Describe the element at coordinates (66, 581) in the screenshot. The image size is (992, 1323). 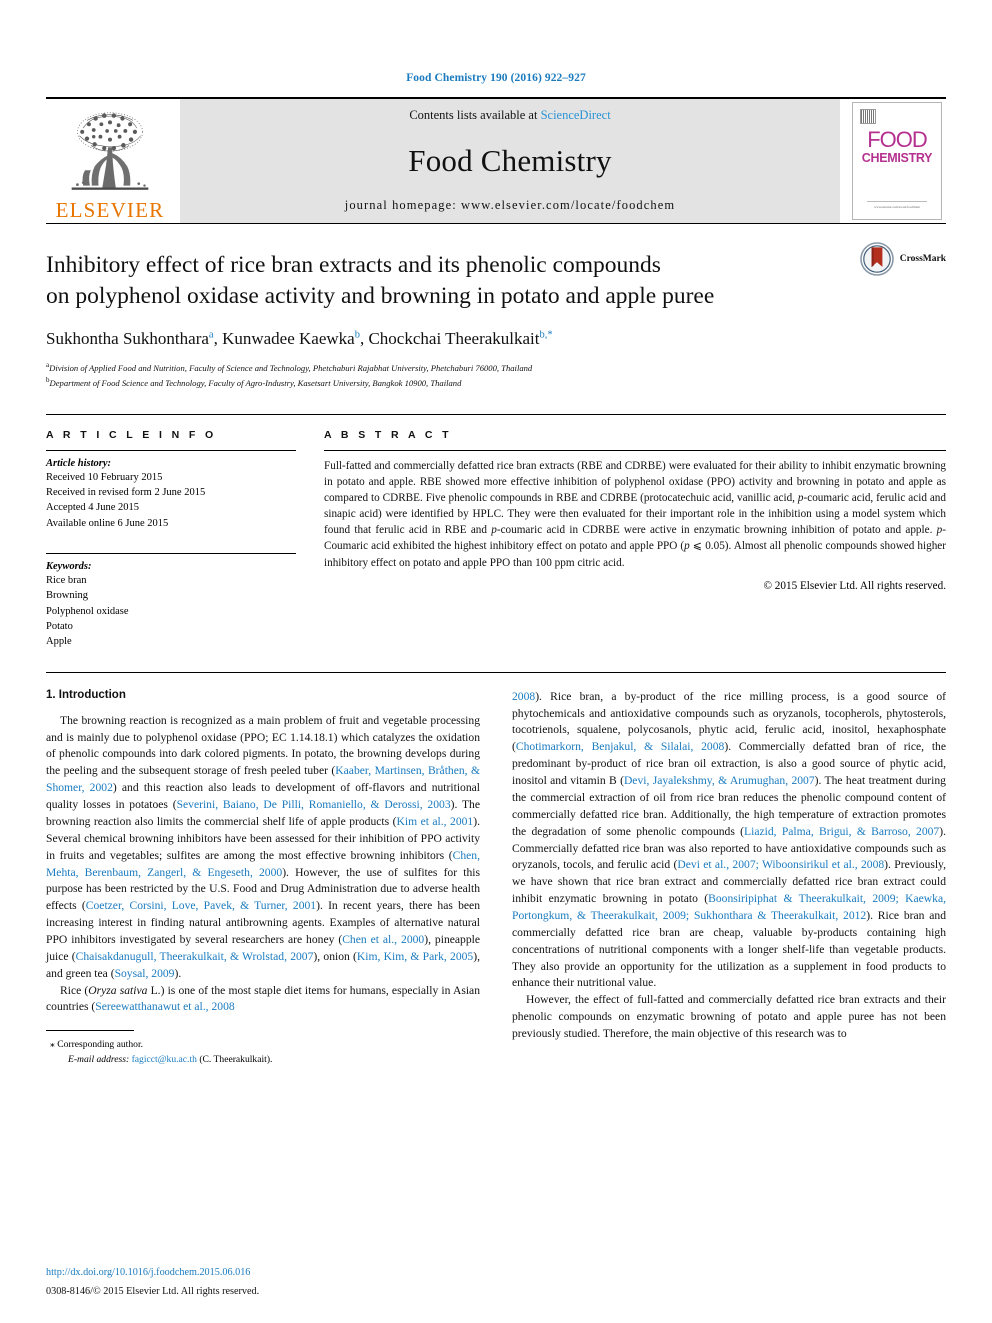
I see `keyword-item: Rice bran` at that location.